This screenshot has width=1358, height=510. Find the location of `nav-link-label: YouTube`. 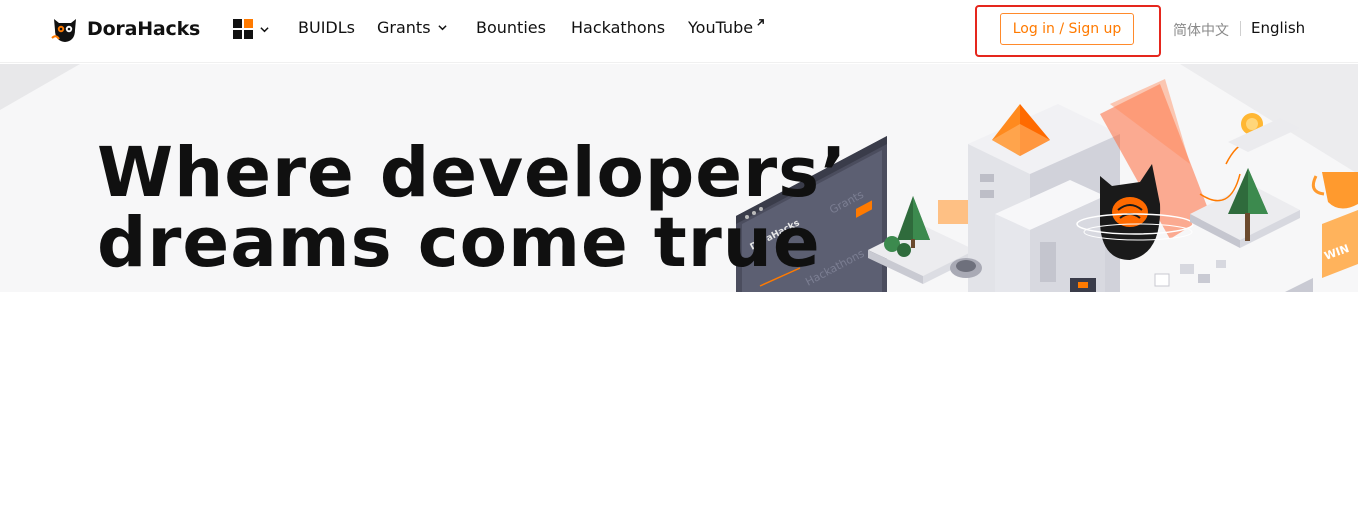

nav-link-label: YouTube is located at coordinates (721, 27).